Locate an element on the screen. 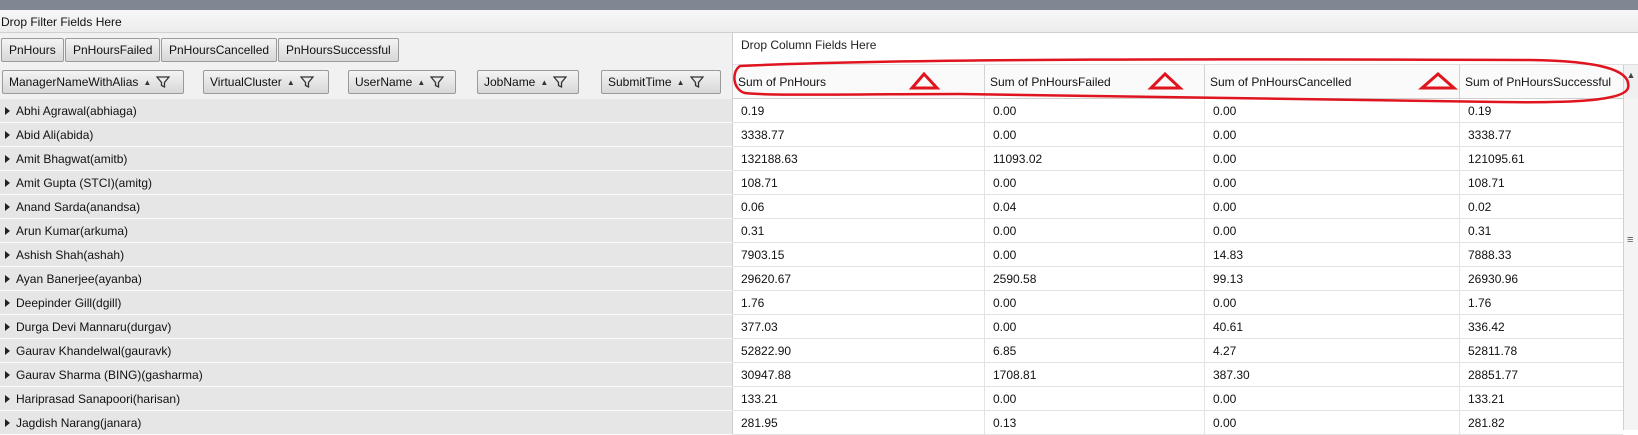  table-cell: 28851.77 is located at coordinates (1541, 374).